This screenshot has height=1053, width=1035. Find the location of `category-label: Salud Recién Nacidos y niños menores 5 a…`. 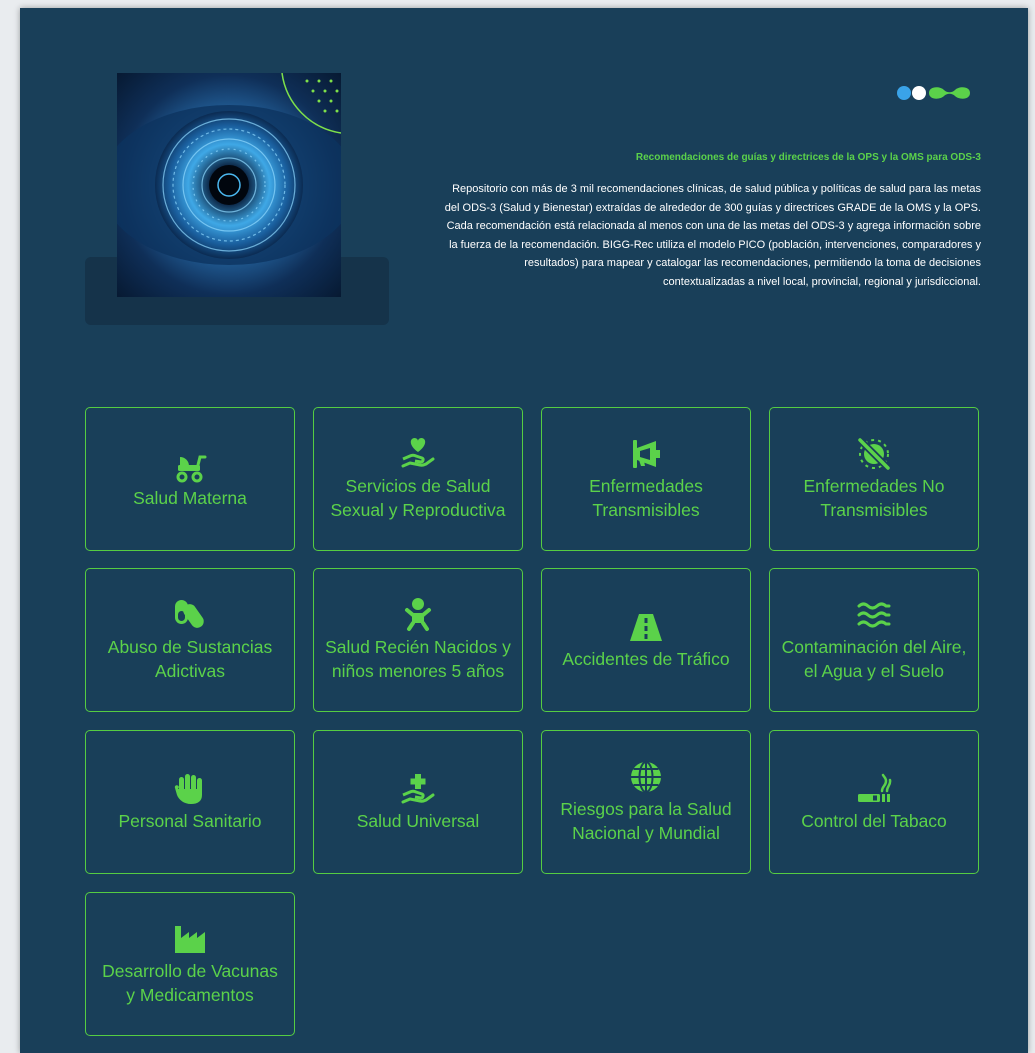

category-label: Salud Recién Nacidos y niños menores 5 a… is located at coordinates (418, 659).